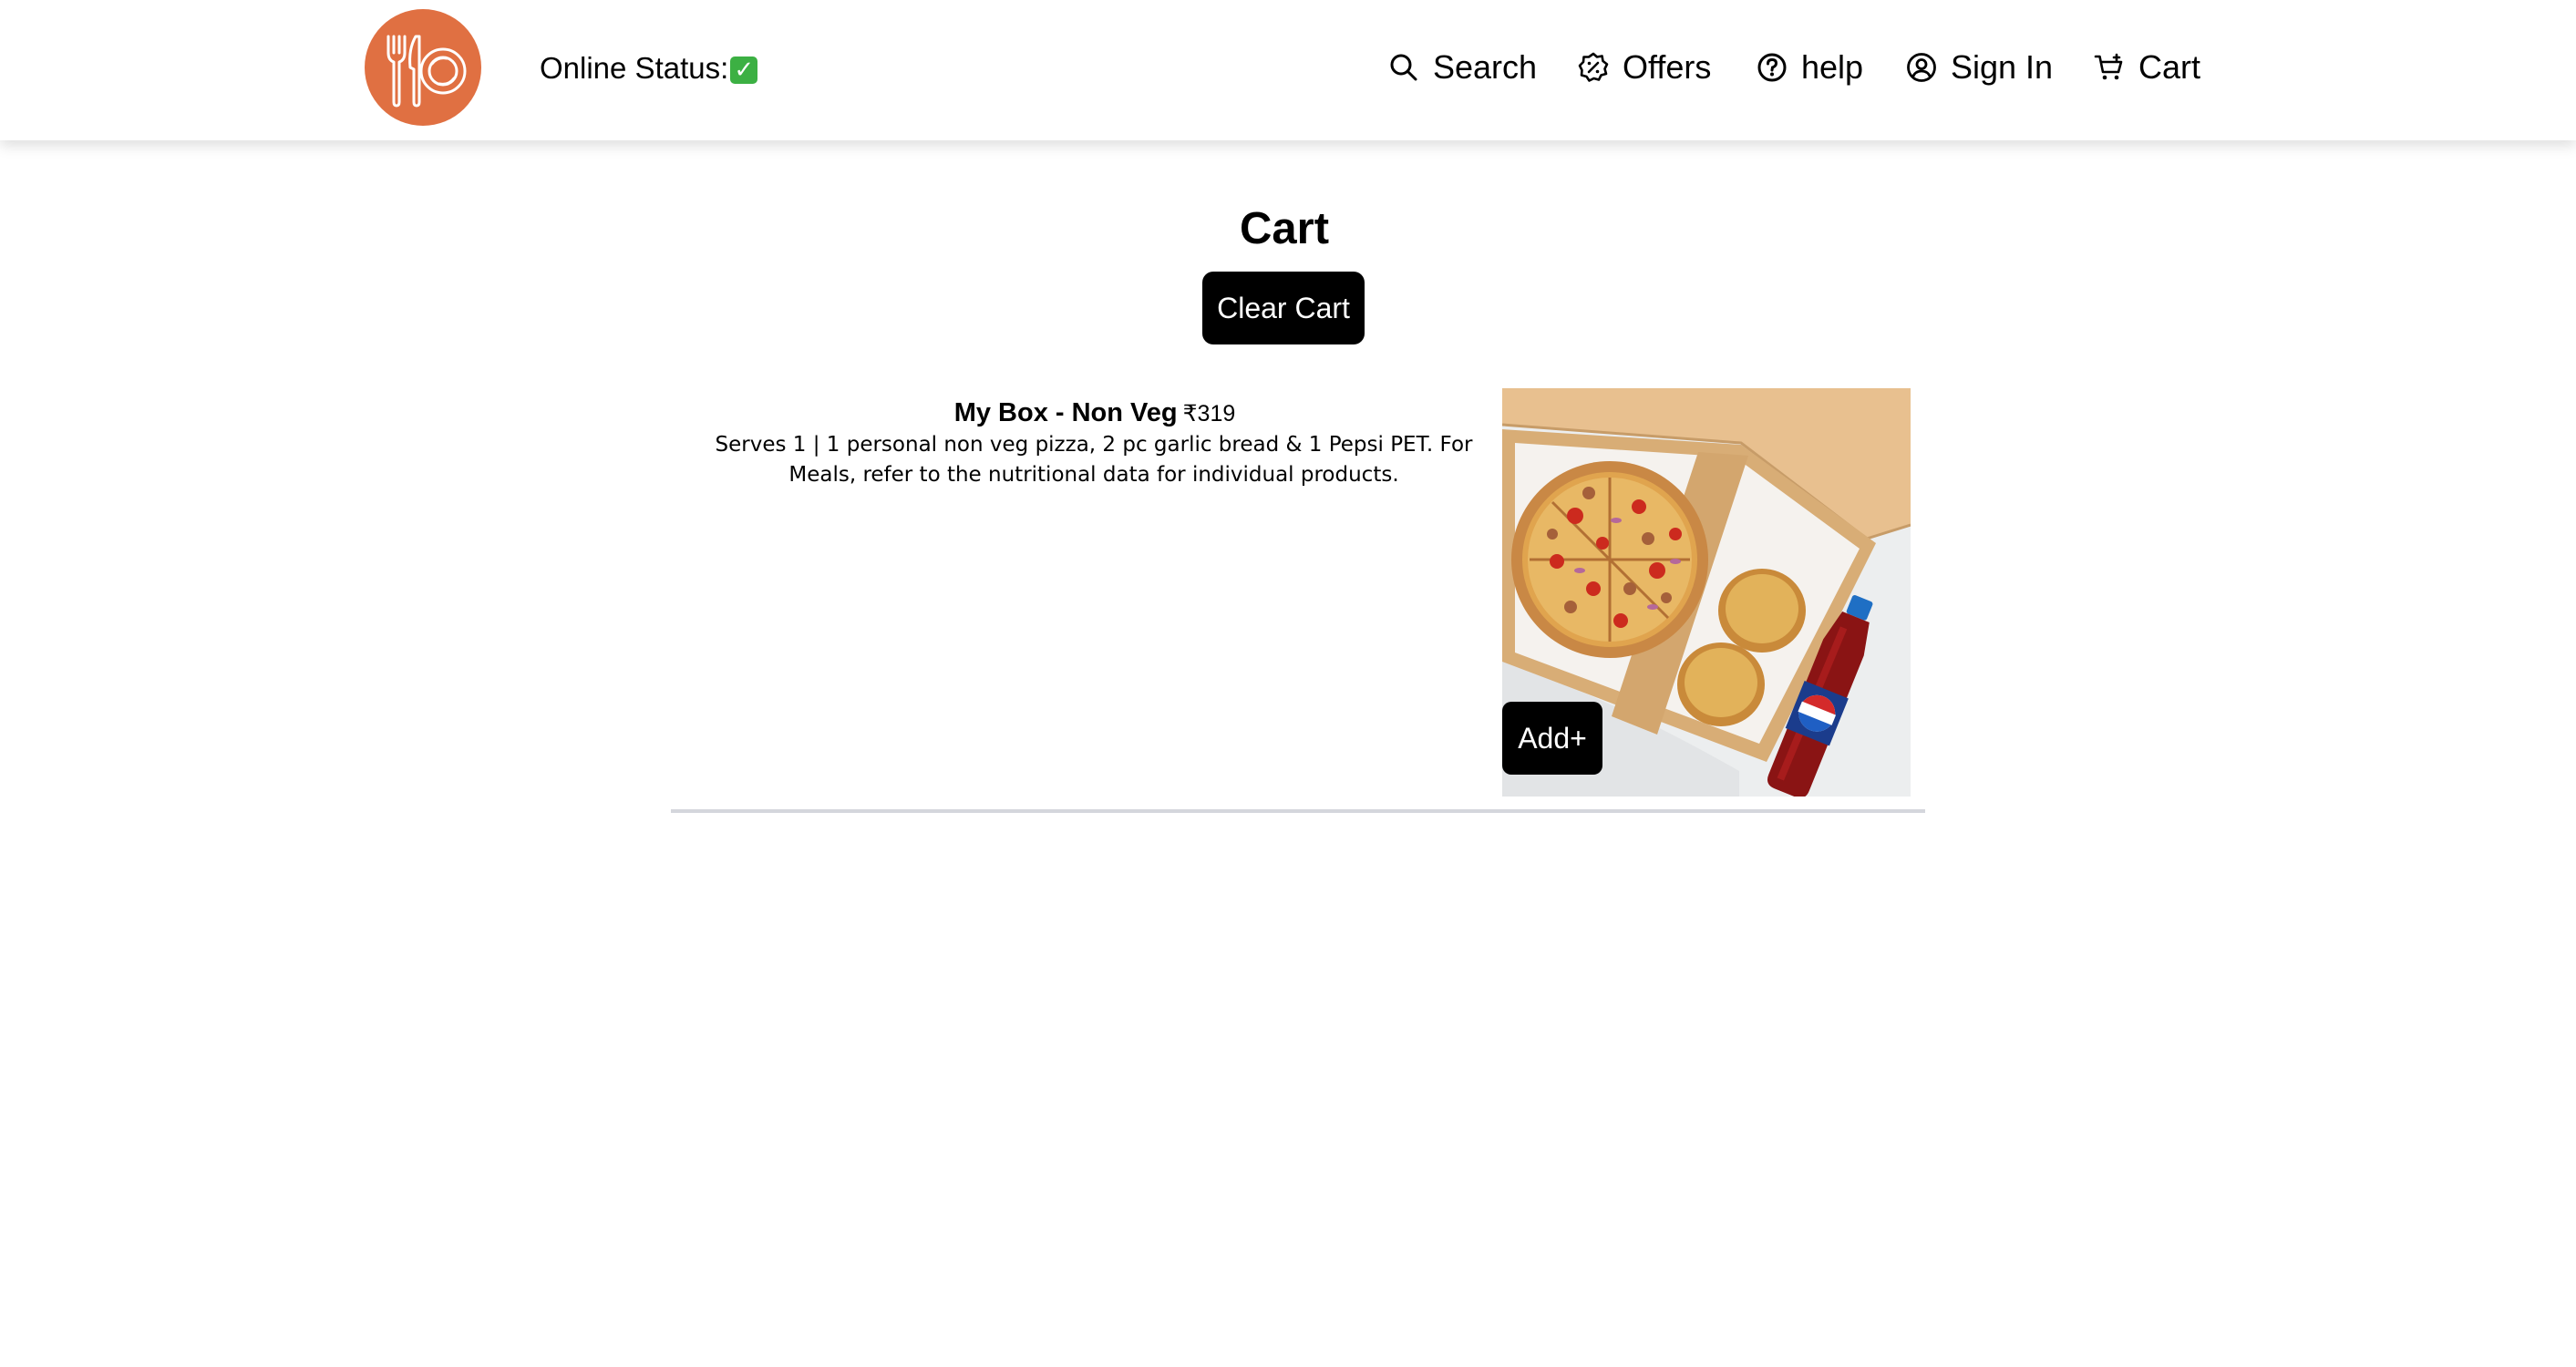 The image size is (2576, 1367). I want to click on nav-cart-label: Cart, so click(2169, 67).